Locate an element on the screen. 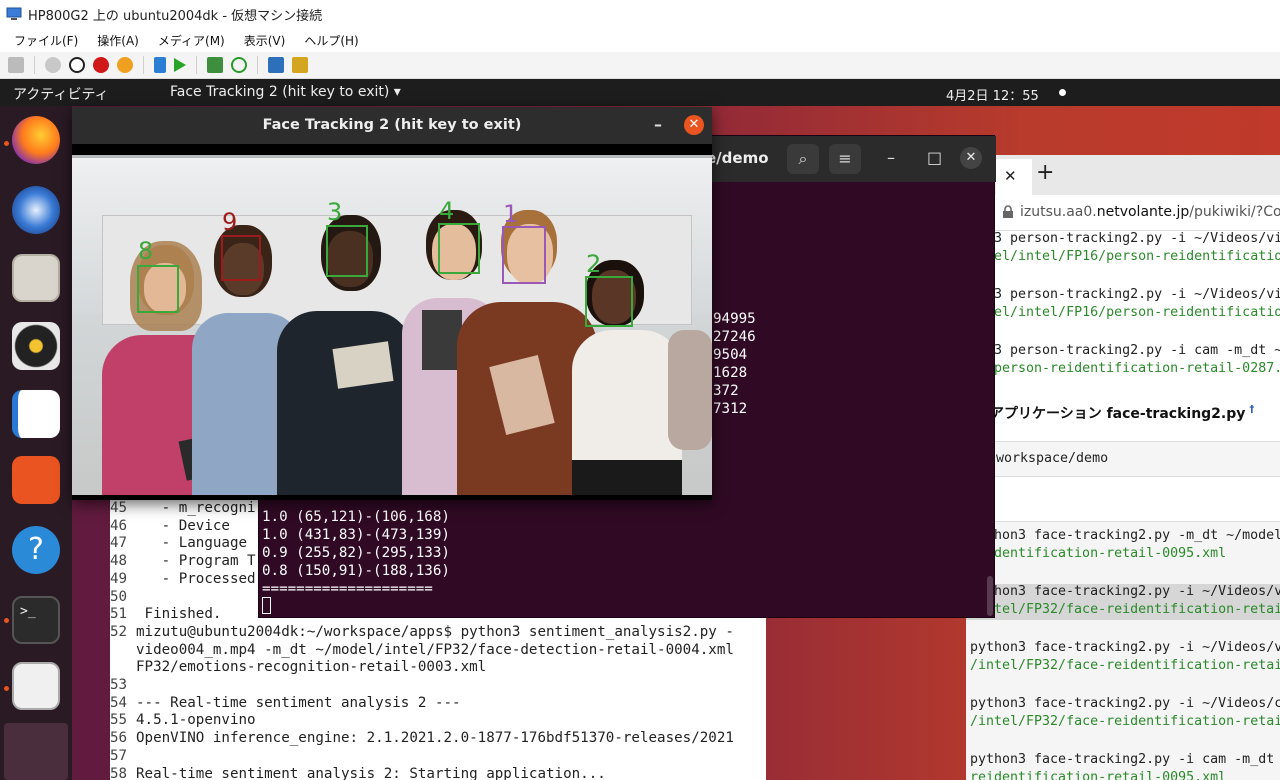 The image size is (1280, 780). workspace-path: workspace/demo is located at coordinates (1052, 458).